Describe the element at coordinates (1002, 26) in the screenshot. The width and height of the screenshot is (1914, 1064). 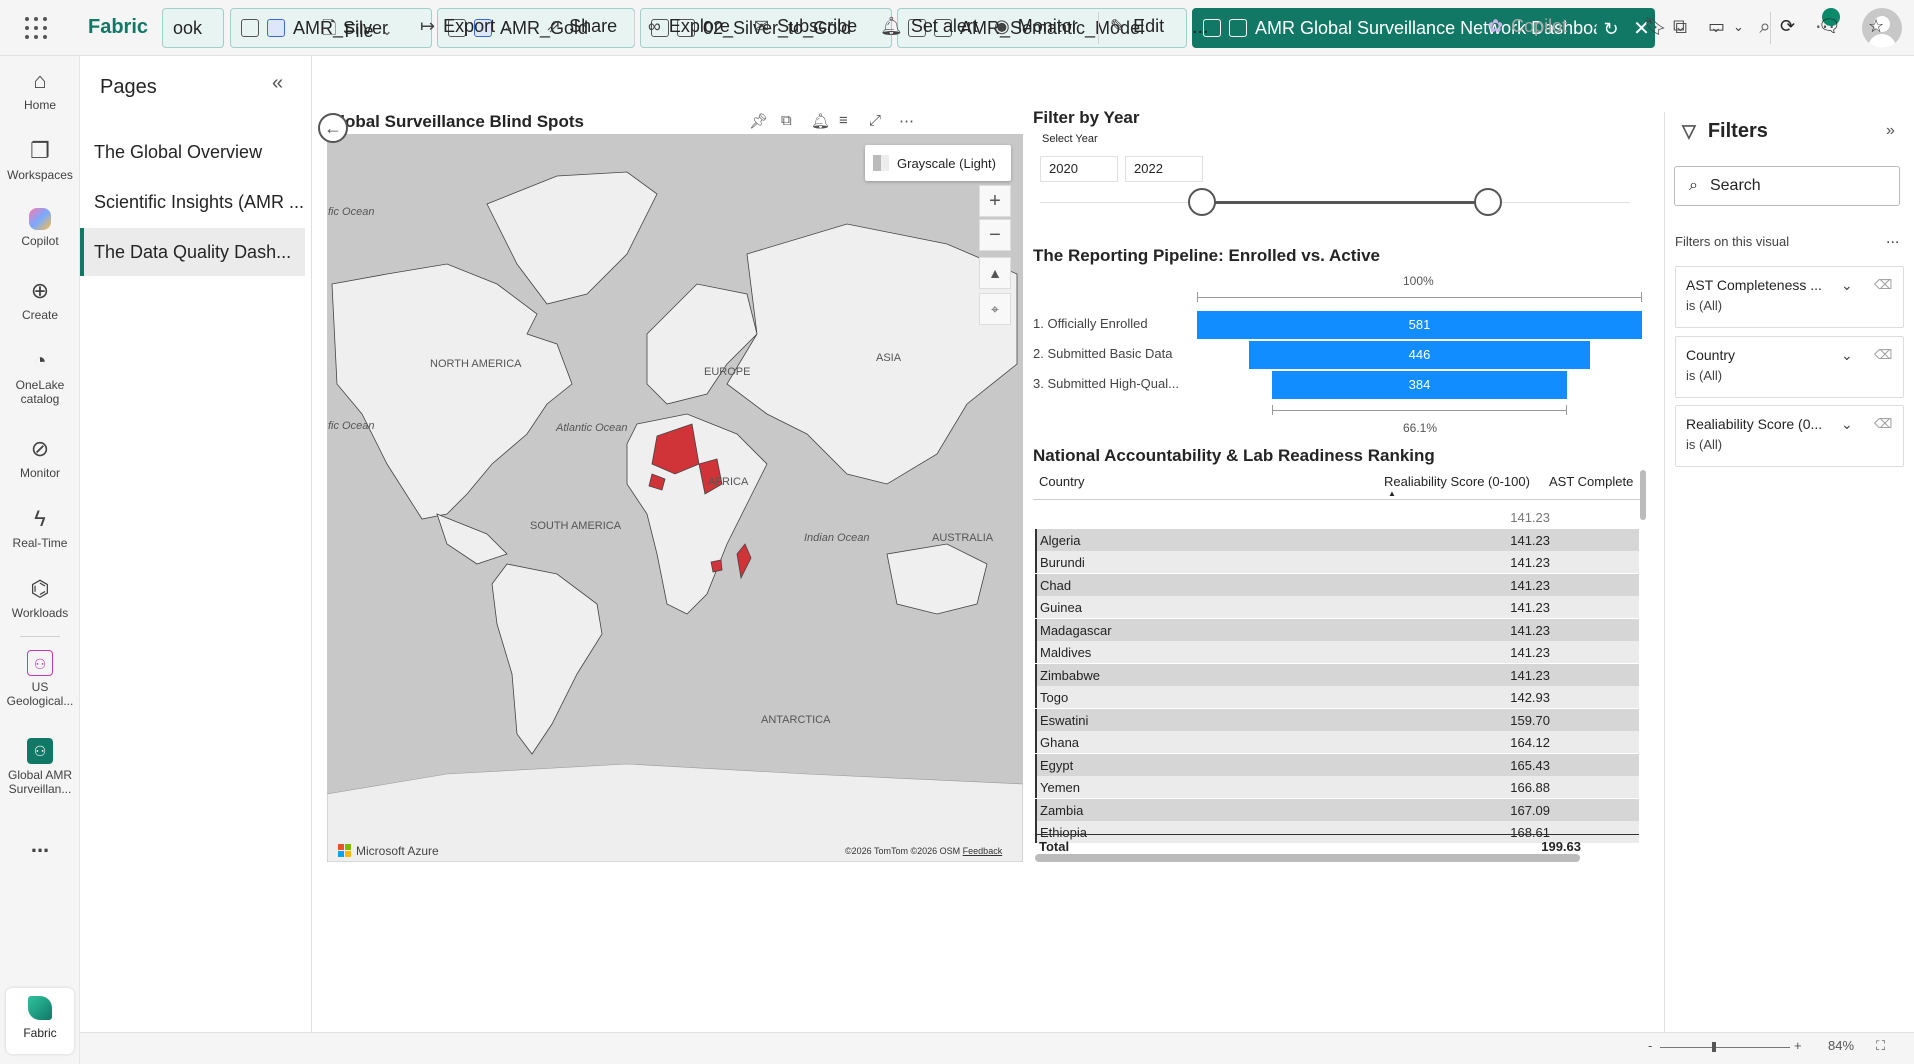
I see `monitor-icon: ◉` at that location.